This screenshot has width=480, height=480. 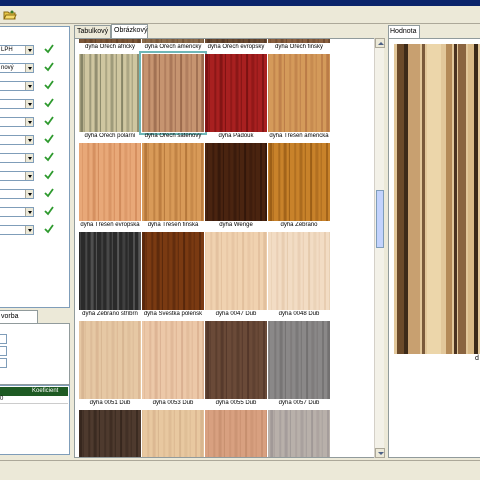 What do you see at coordinates (45, 391) in the screenshot?
I see `column-header-koeficient: Koeficient` at bounding box center [45, 391].